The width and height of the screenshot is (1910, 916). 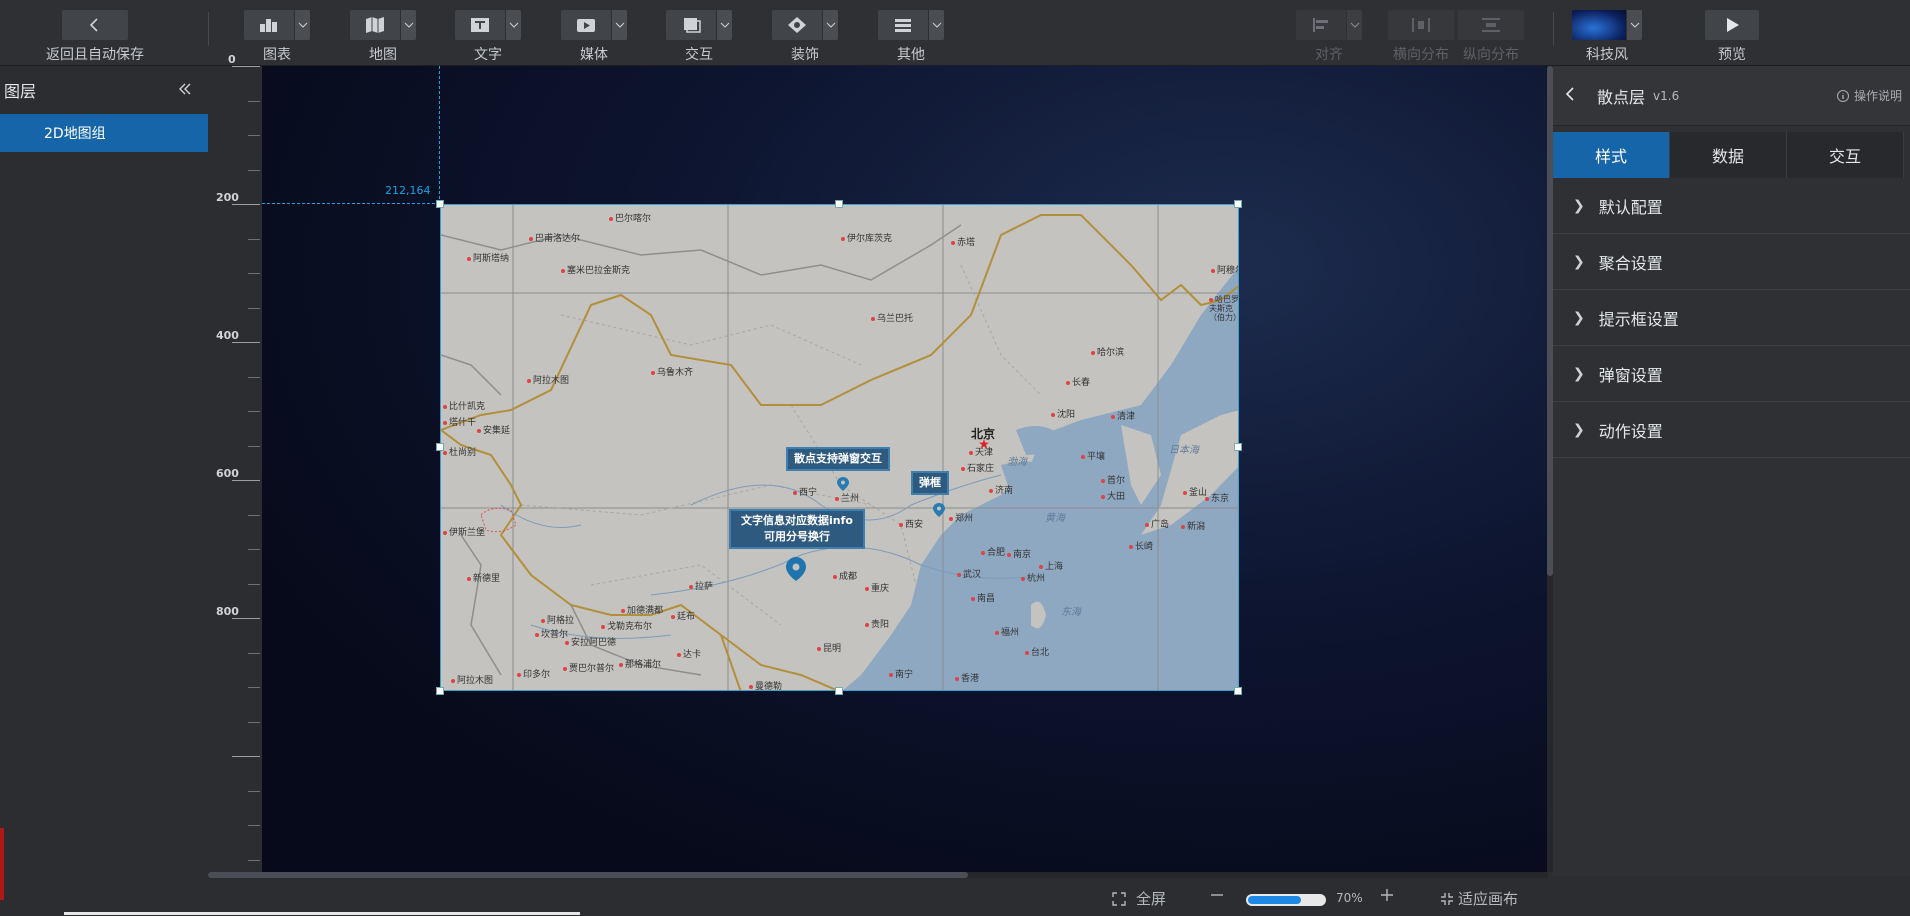 I want to click on media-icon, so click(x=586, y=25).